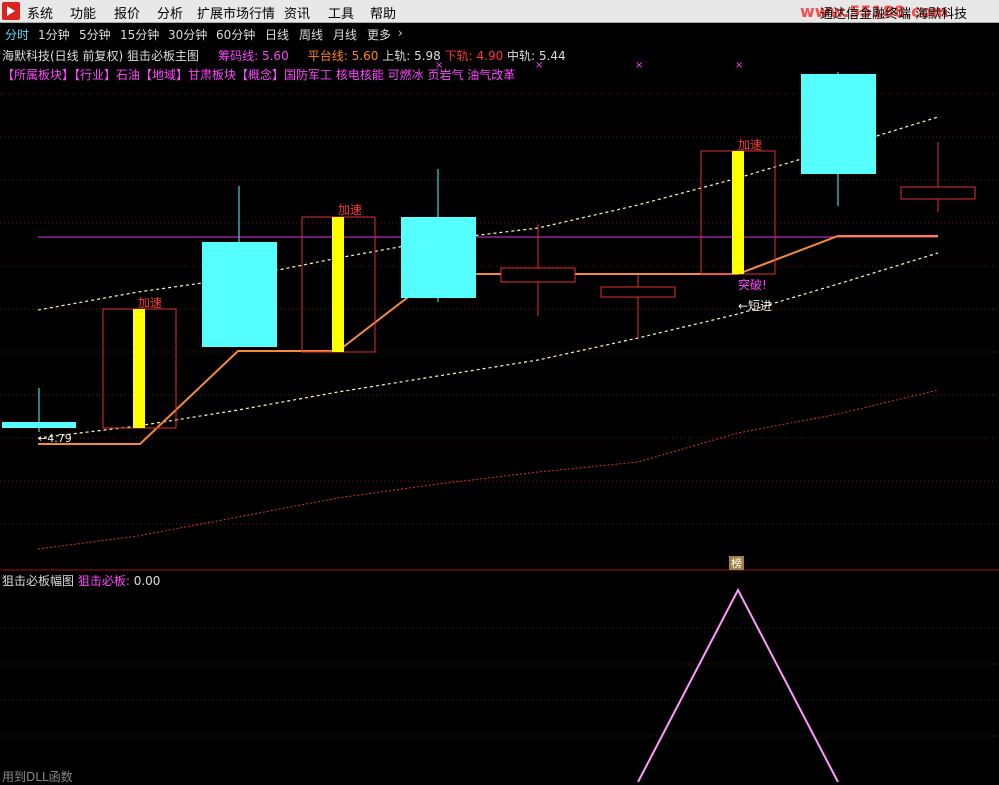 The image size is (999, 785). I want to click on chouma-label: 筹码线:, so click(238, 56).